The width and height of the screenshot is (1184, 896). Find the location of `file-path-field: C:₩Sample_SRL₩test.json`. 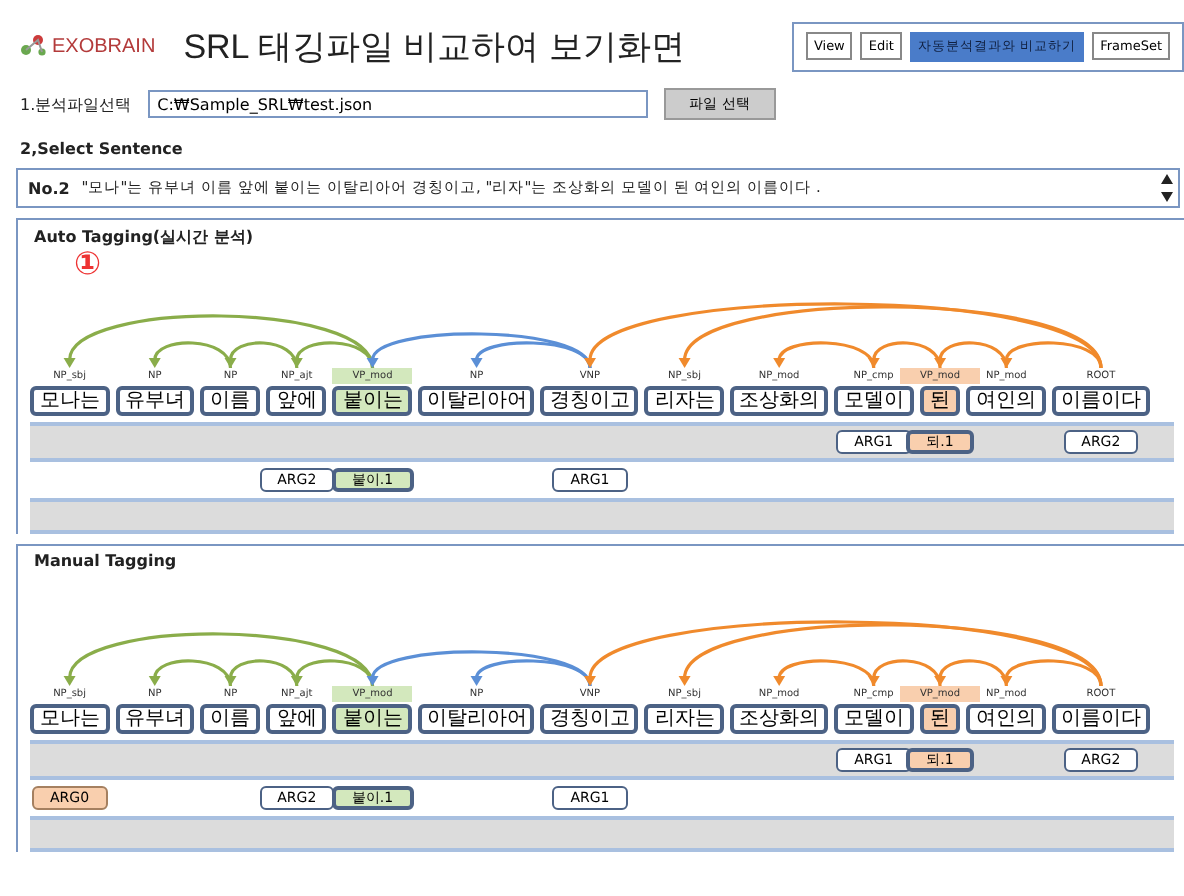

file-path-field: C:₩Sample_SRL₩test.json is located at coordinates (397, 104).